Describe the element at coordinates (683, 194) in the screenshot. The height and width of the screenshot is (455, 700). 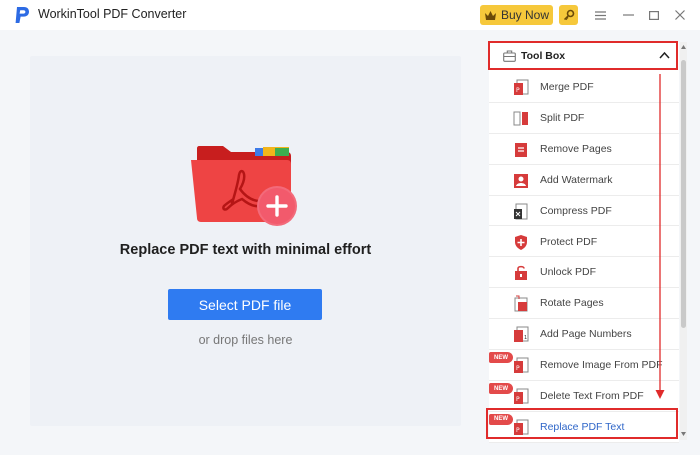
I see `scrollbar-thumb` at that location.